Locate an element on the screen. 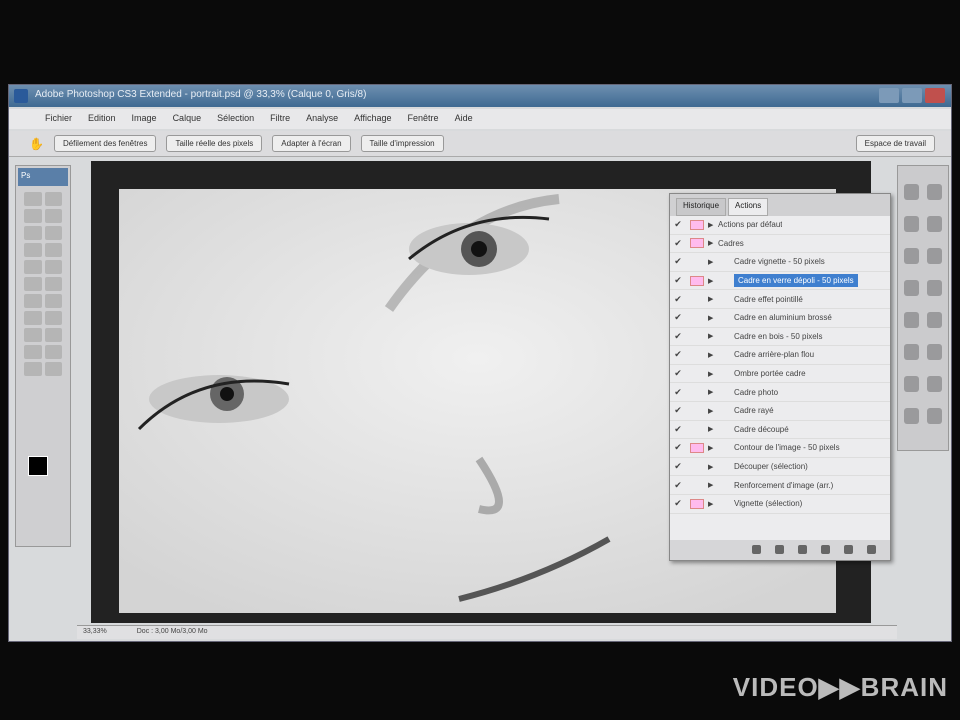 This screenshot has height=720, width=960. tab-actions: Actions is located at coordinates (748, 207).